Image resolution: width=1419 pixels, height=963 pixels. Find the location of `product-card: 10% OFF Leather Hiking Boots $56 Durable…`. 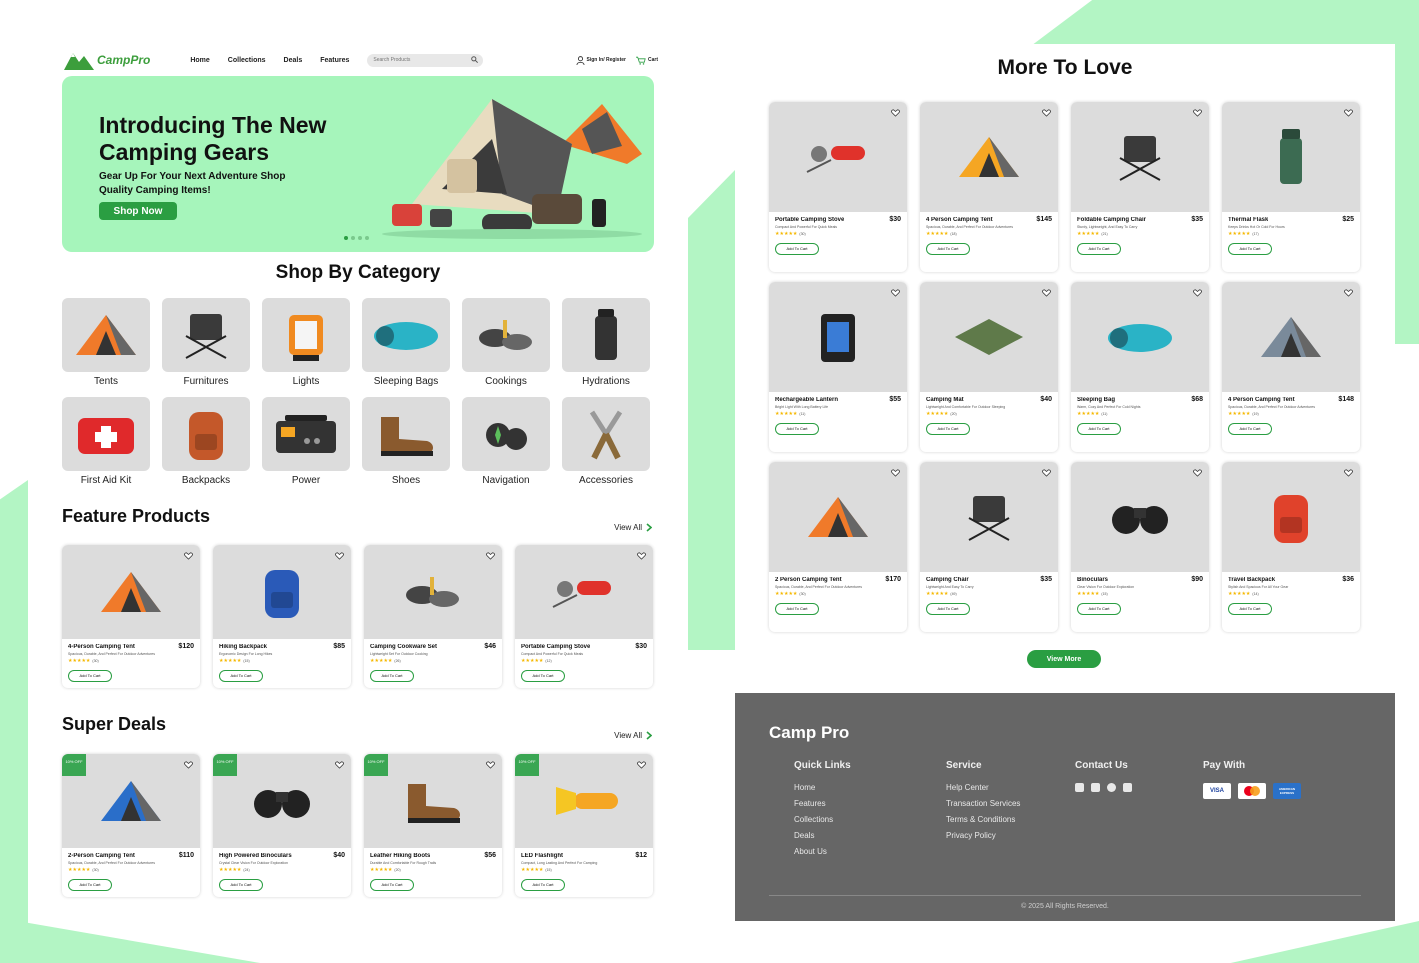

product-card: 10% OFF Leather Hiking Boots $56 Durable… is located at coordinates (433, 825).